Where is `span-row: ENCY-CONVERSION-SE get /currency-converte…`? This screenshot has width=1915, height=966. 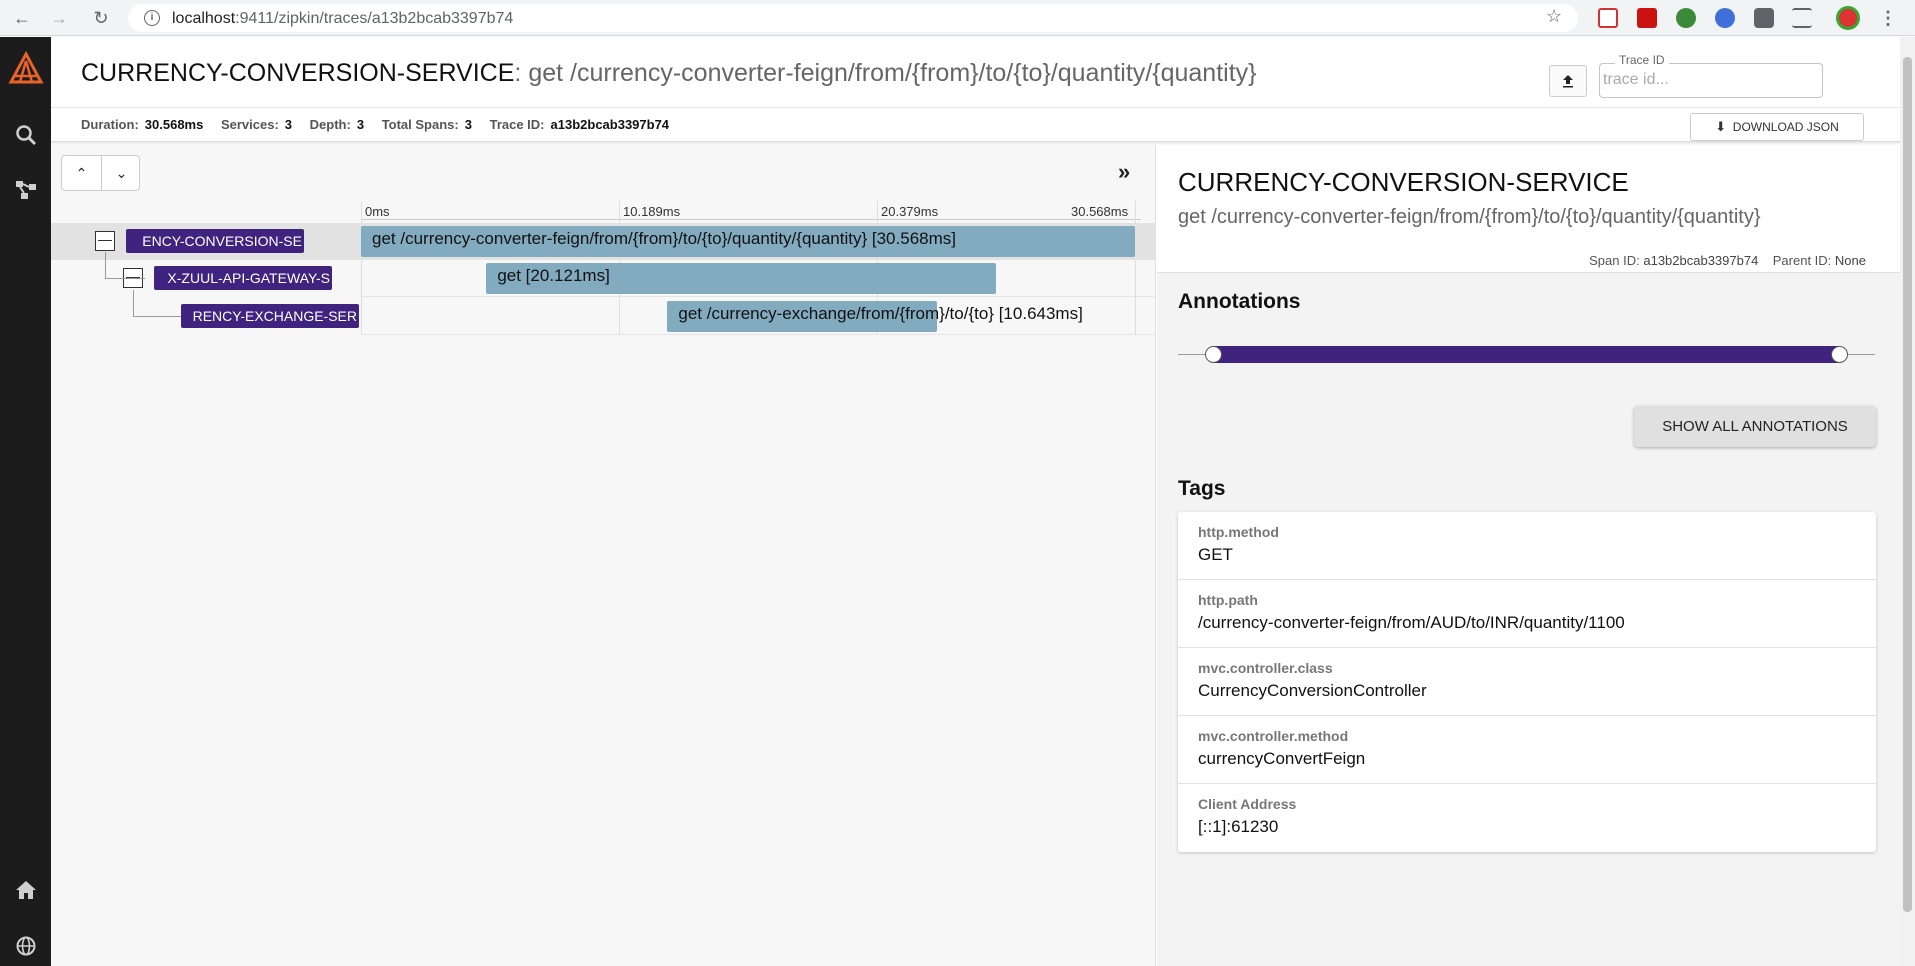 span-row: ENCY-CONVERSION-SE get /currency-converte… is located at coordinates (603, 241).